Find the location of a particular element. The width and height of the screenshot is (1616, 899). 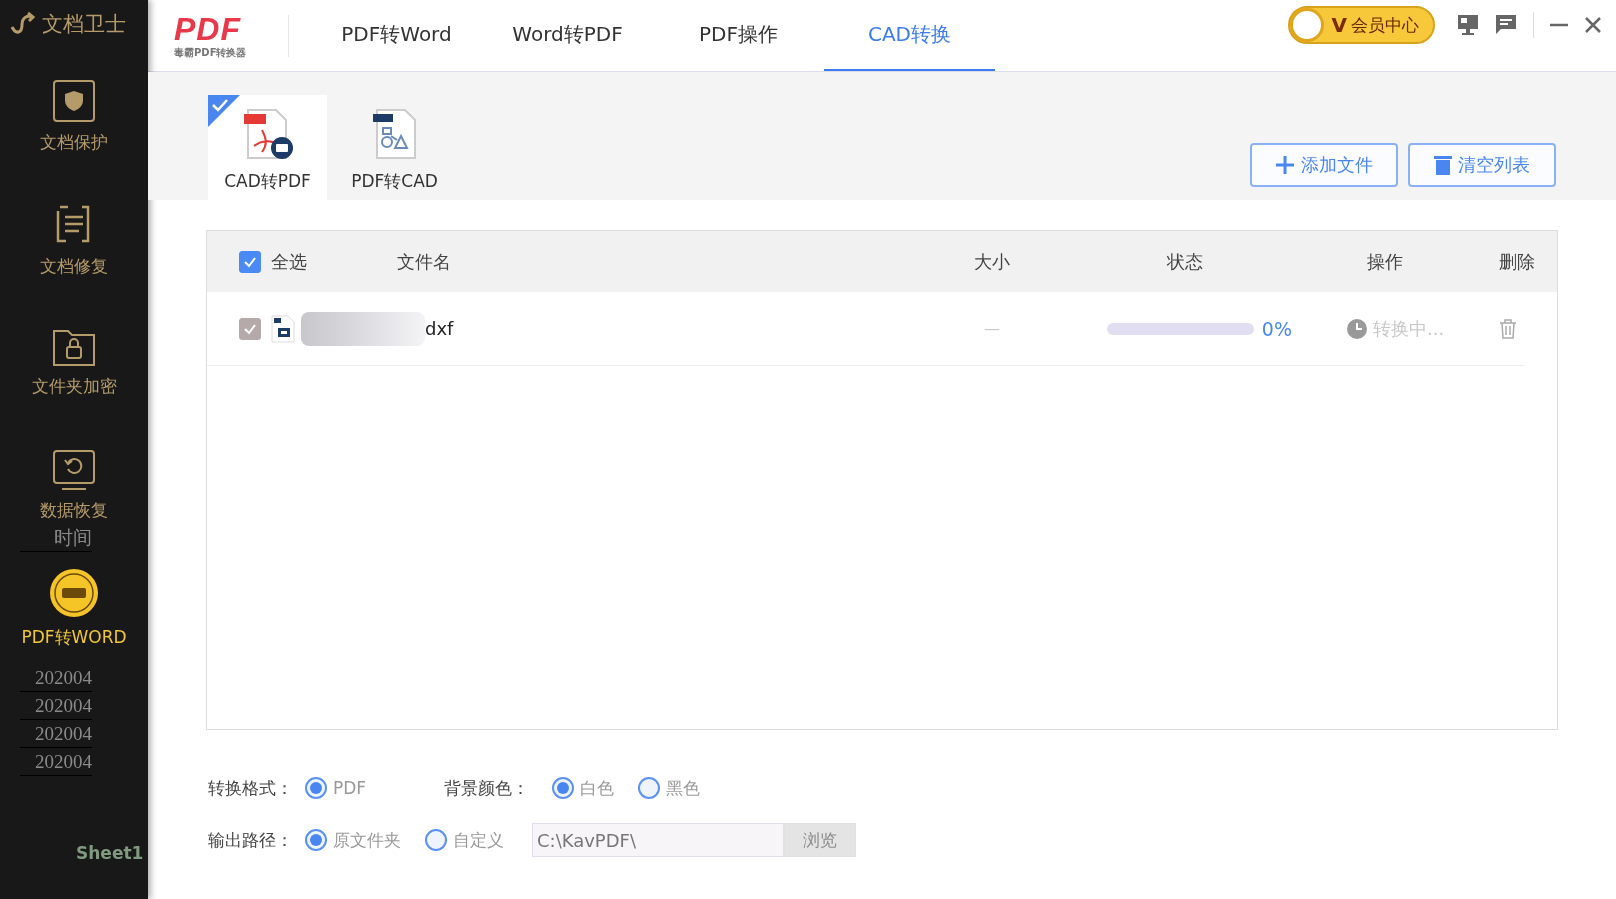

option-label: 转换格式： is located at coordinates (251, 788).